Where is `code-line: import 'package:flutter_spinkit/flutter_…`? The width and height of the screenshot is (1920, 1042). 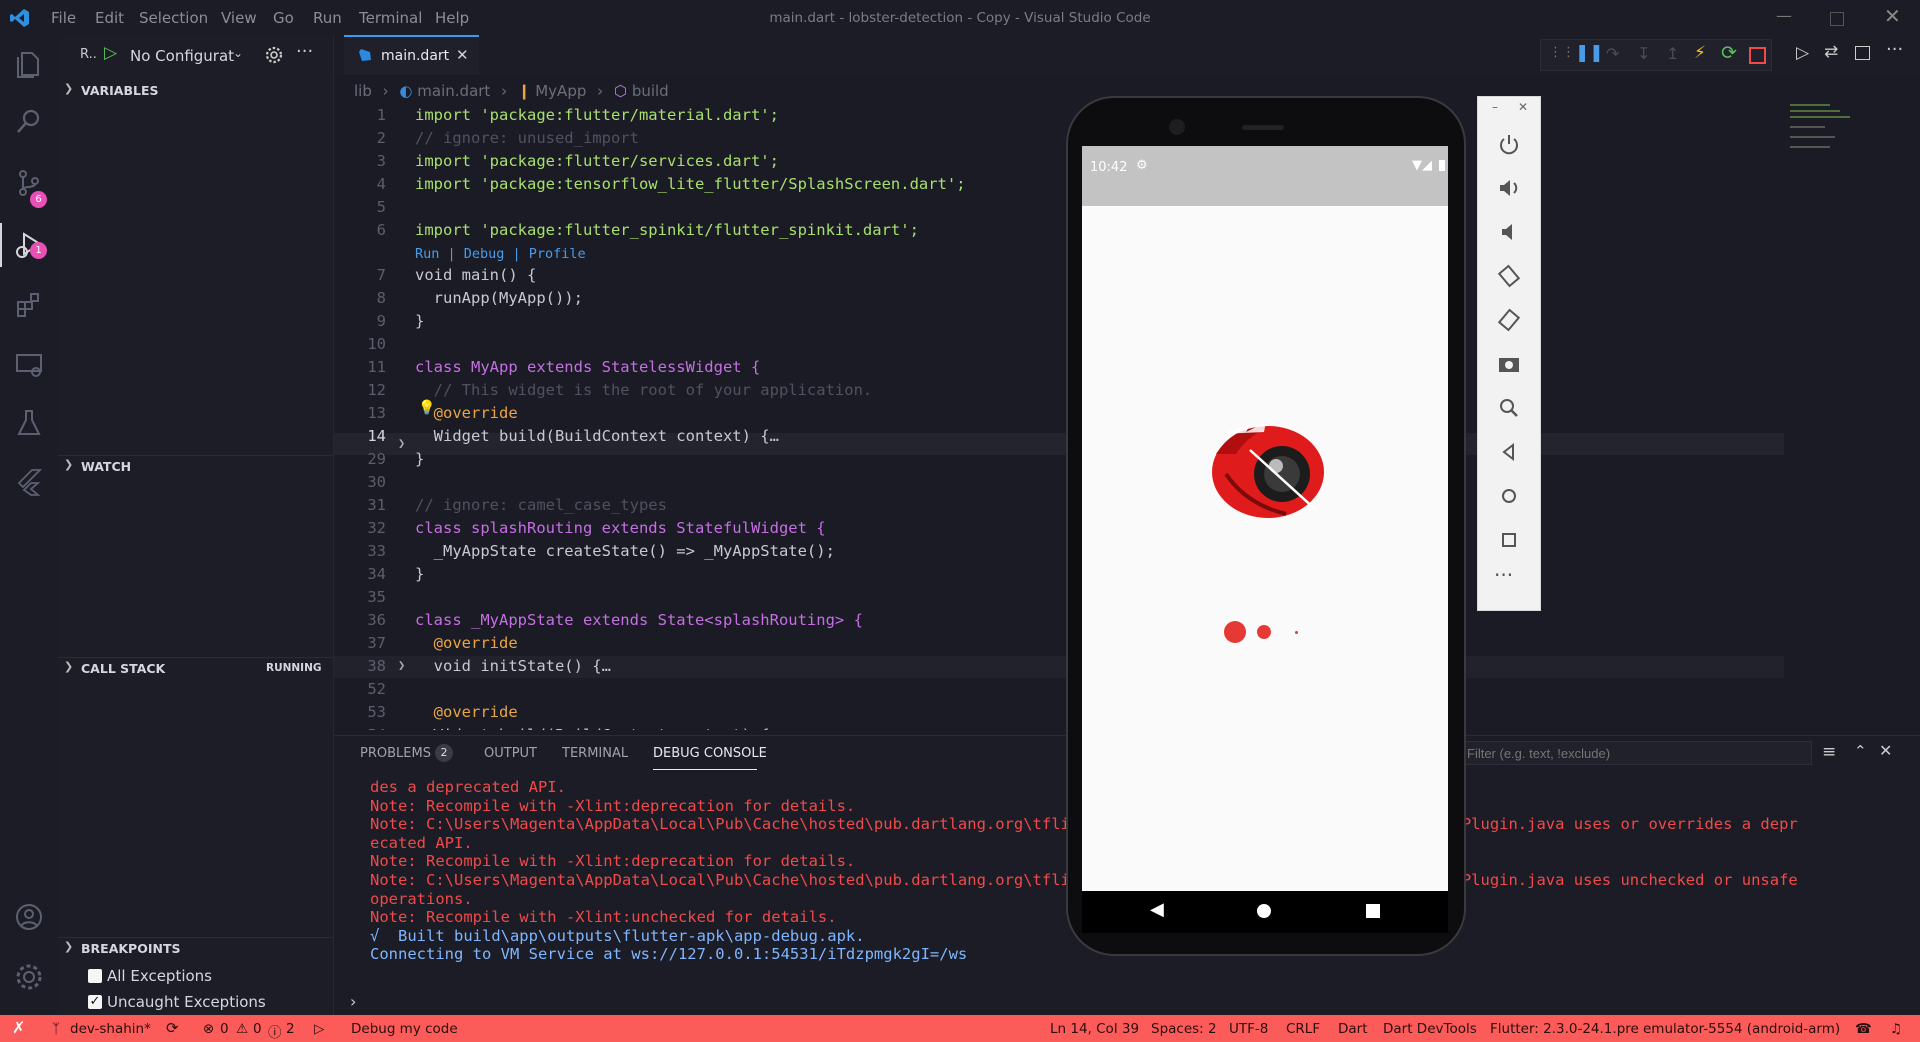
code-line: import 'package:flutter_spinkit/flutter_… is located at coordinates (667, 230).